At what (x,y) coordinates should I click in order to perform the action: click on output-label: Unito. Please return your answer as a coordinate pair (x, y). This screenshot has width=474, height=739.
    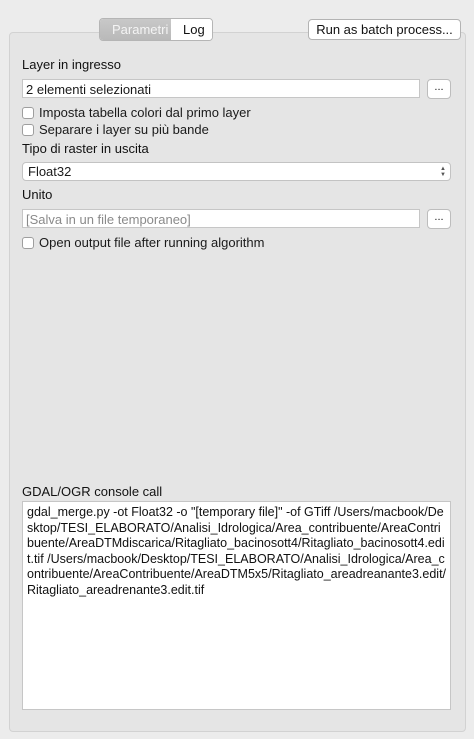
    Looking at the image, I should click on (37, 194).